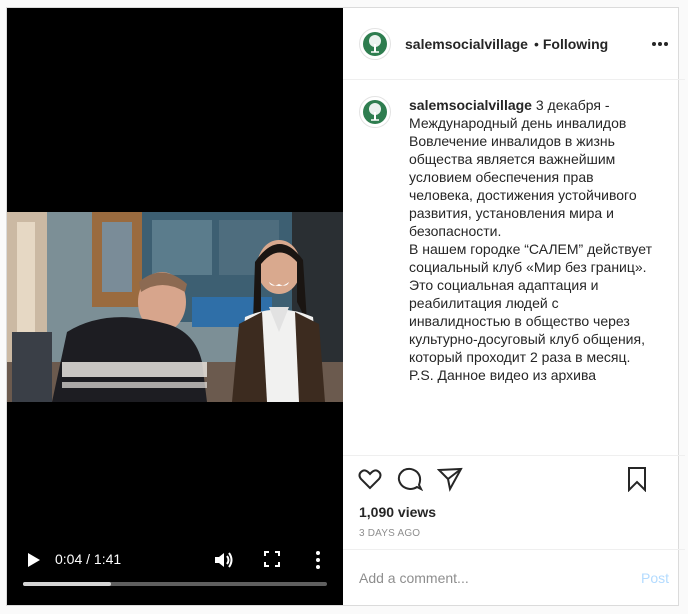 This screenshot has width=688, height=614. Describe the element at coordinates (501, 177) in the screenshot. I see `caption-line: условием обеспечения прав` at that location.